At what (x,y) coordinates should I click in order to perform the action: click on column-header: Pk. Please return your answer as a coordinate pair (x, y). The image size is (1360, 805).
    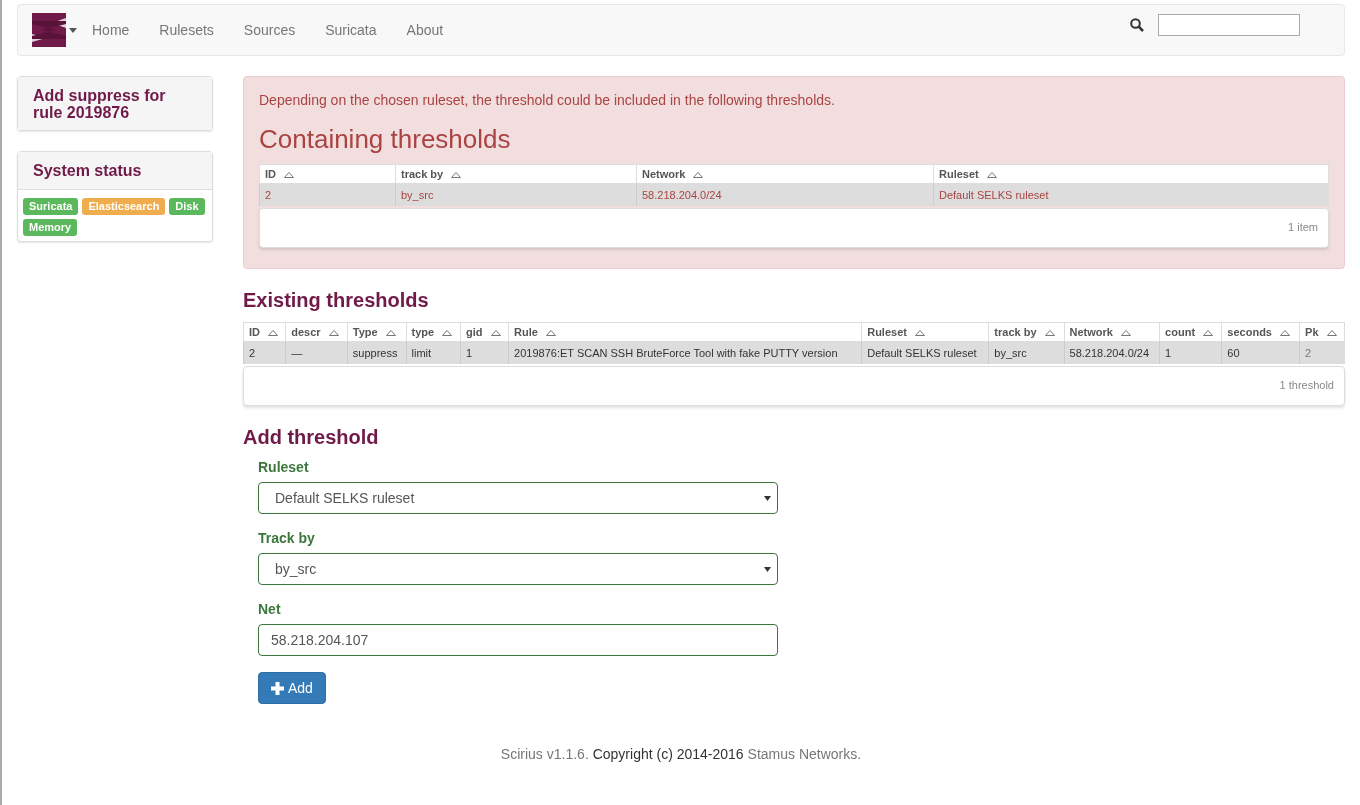
    Looking at the image, I should click on (1322, 332).